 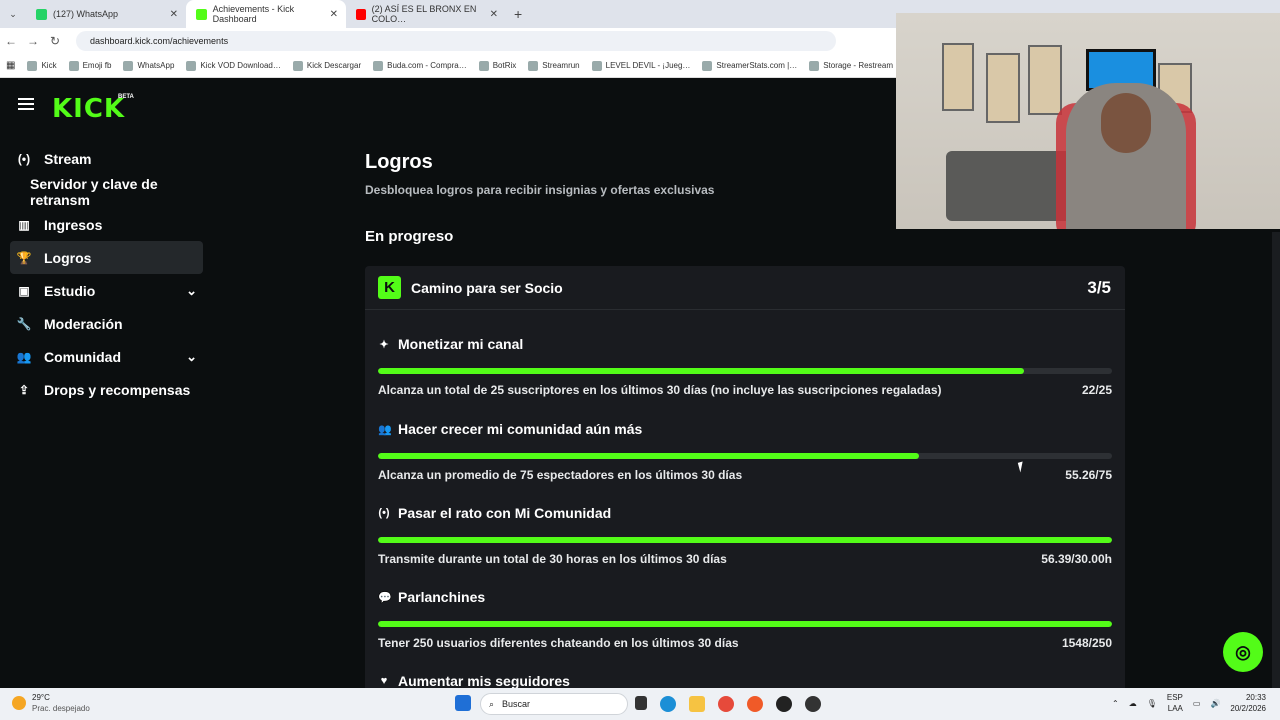 I want to click on sidebar-item: ⇪ Drops y recompensas, so click(x=106, y=389).